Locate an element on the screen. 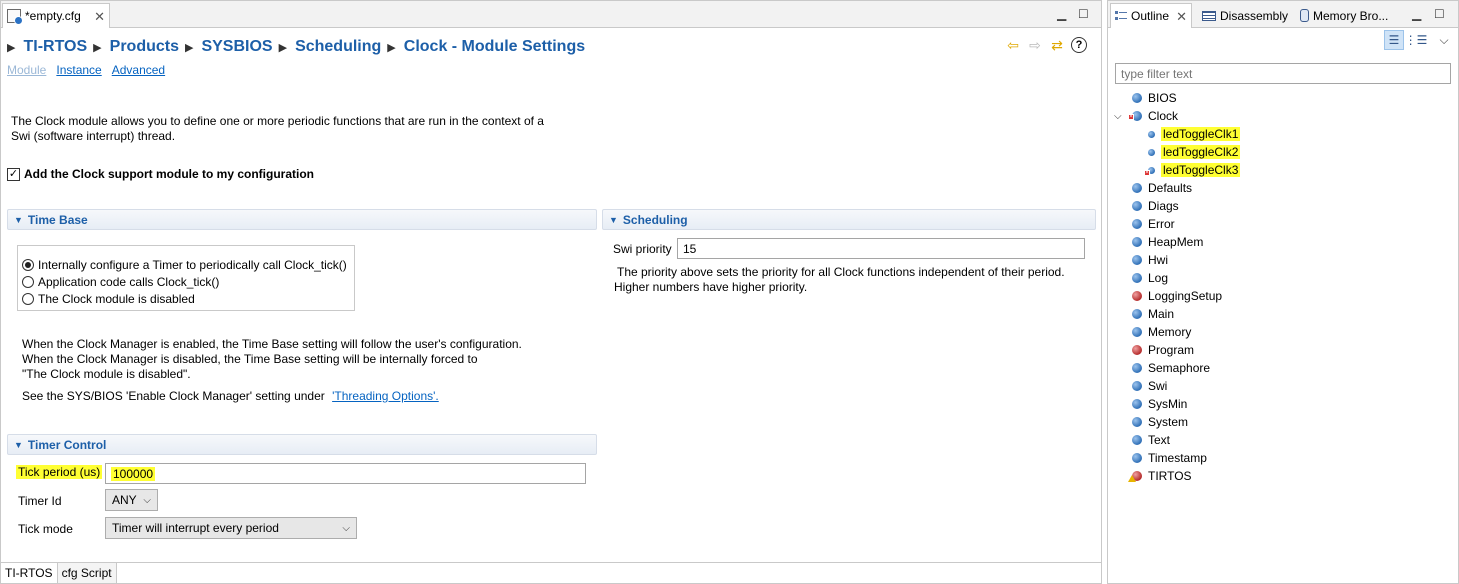 The image size is (1459, 584). tab-disassembly: Disassembly is located at coordinates (1245, 15).